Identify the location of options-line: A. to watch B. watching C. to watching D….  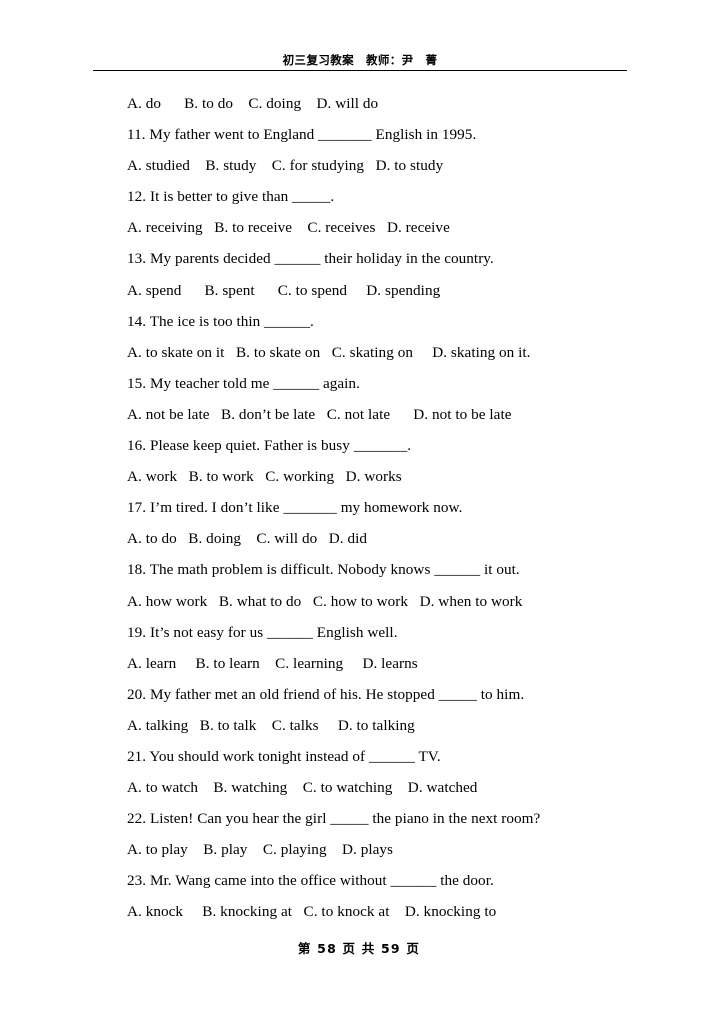
(302, 788).